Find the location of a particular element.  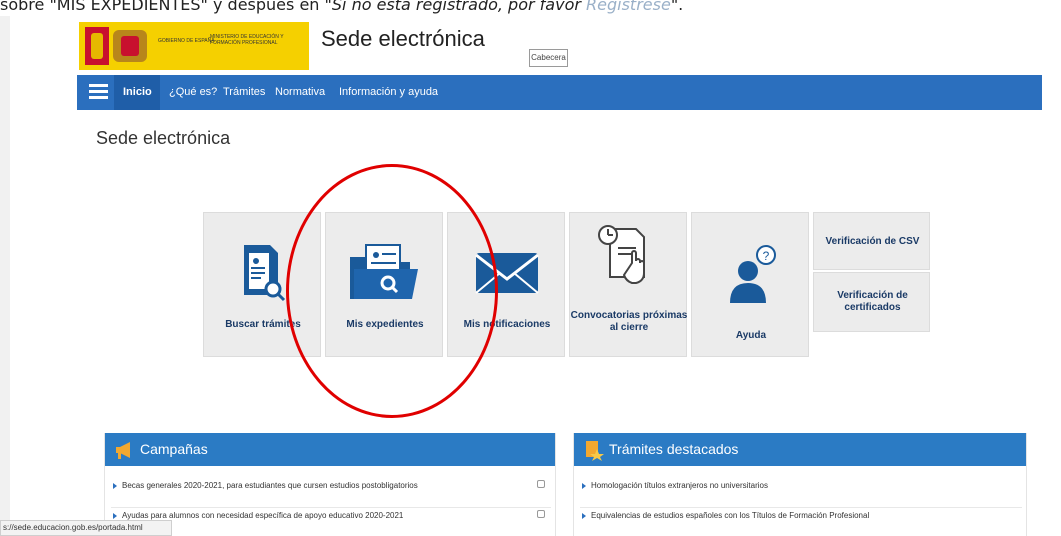

caption-suffix: ". is located at coordinates (677, 7).